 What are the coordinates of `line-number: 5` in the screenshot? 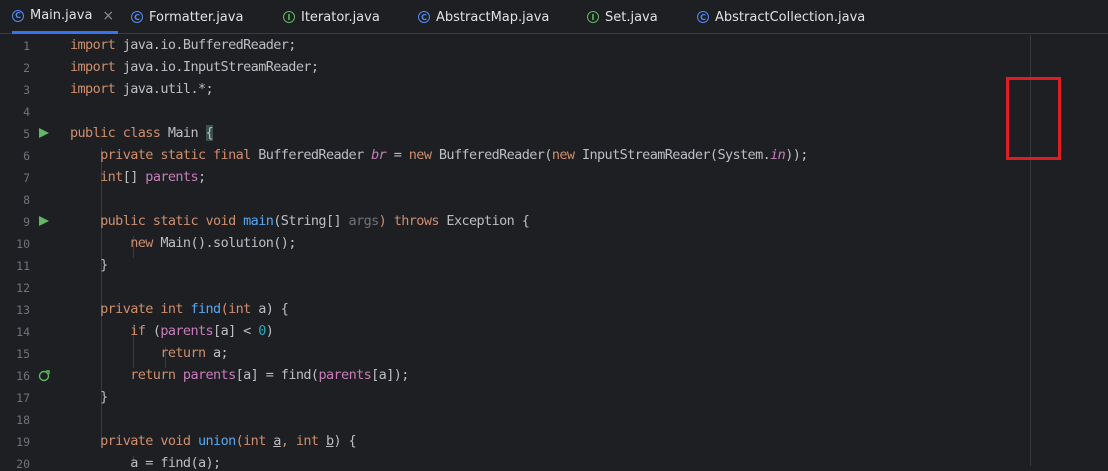 It's located at (26, 134).